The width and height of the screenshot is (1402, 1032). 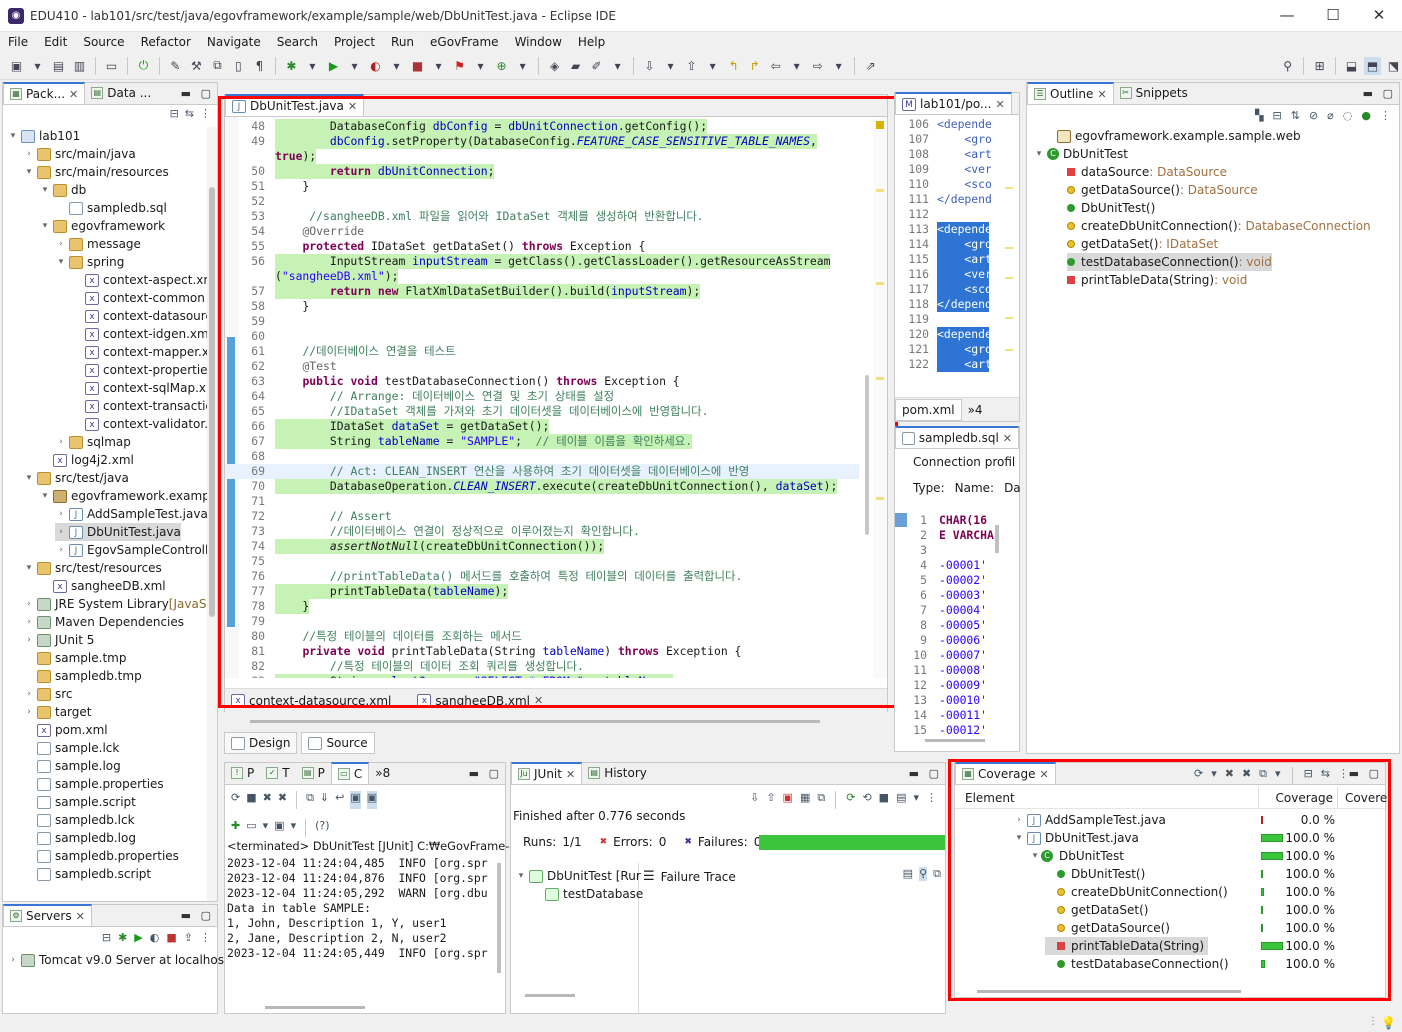 I want to click on pom-line: 120 <depende, so click(x=943, y=334).